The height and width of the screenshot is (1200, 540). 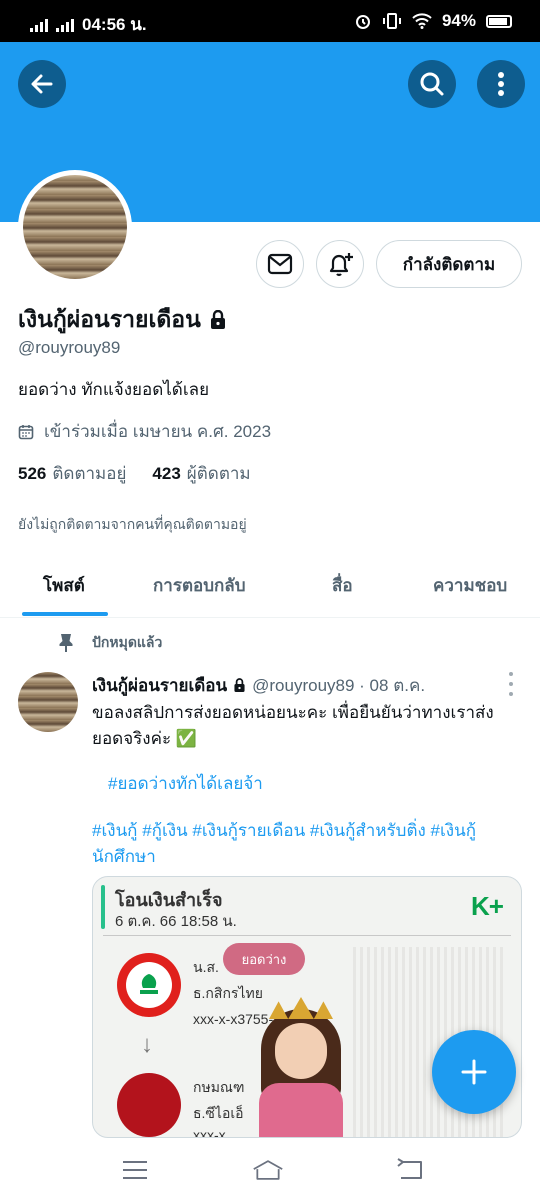 I want to click on pinned-row: ปักหมุดแล้ว, so click(x=110, y=643).